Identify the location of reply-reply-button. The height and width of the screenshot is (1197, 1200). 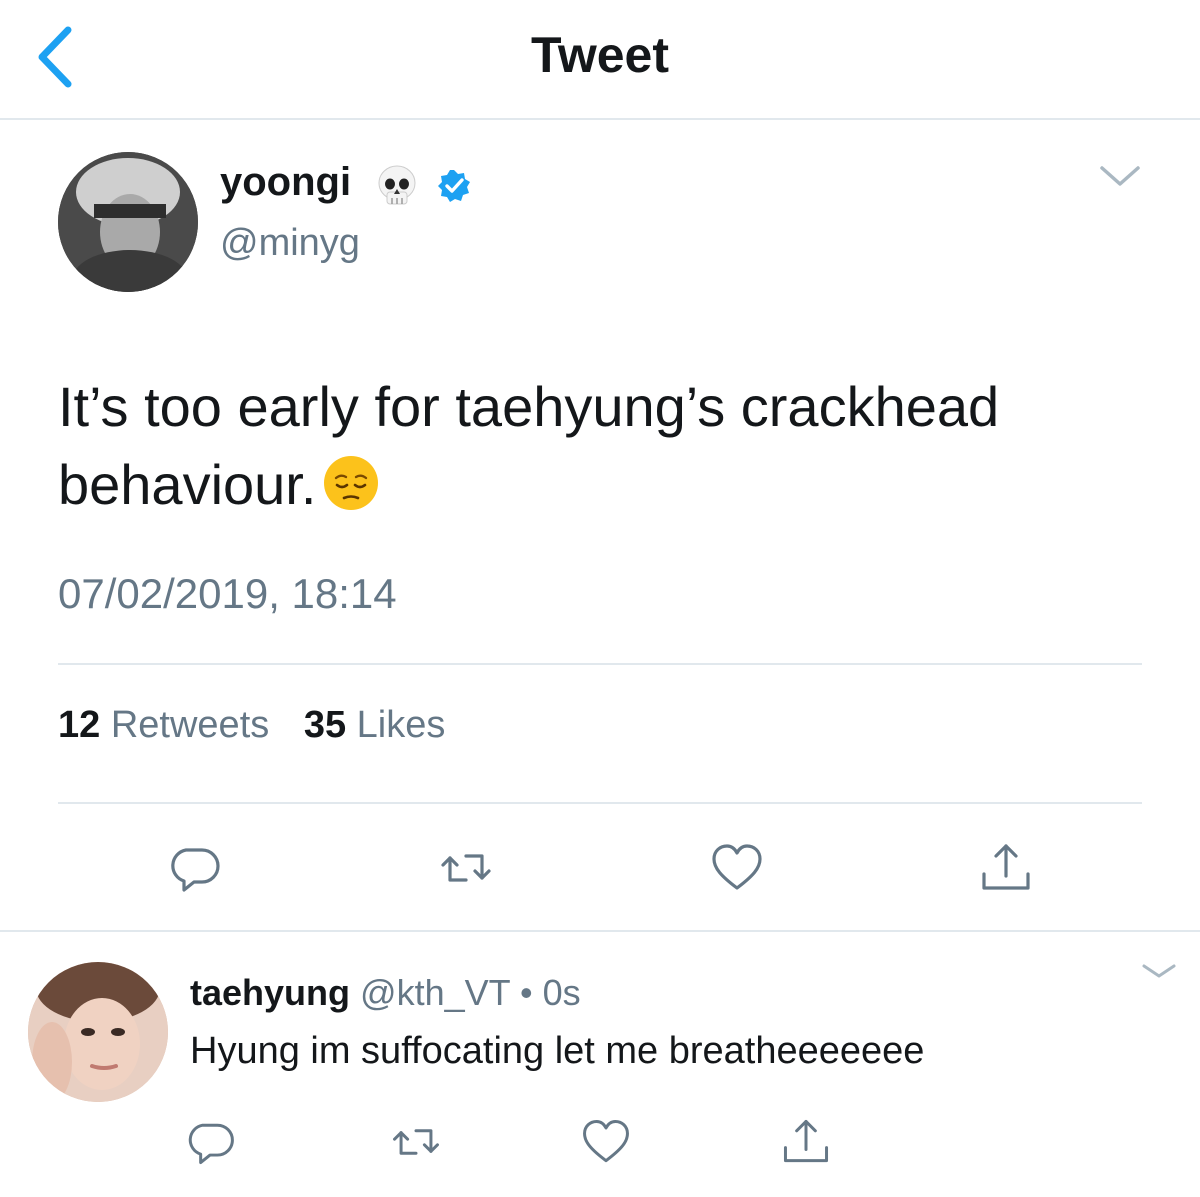
(210, 1142).